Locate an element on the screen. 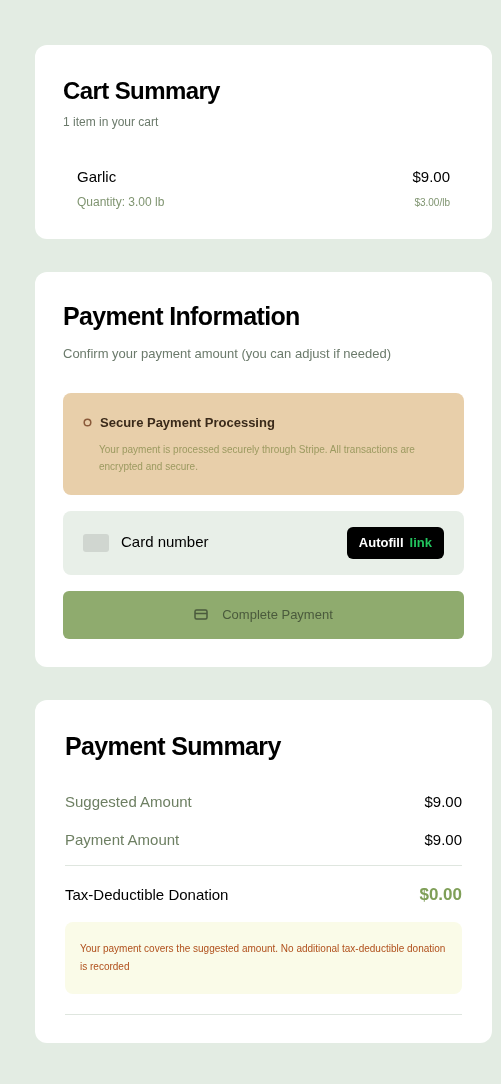  card-title: Payment Information is located at coordinates (182, 316).